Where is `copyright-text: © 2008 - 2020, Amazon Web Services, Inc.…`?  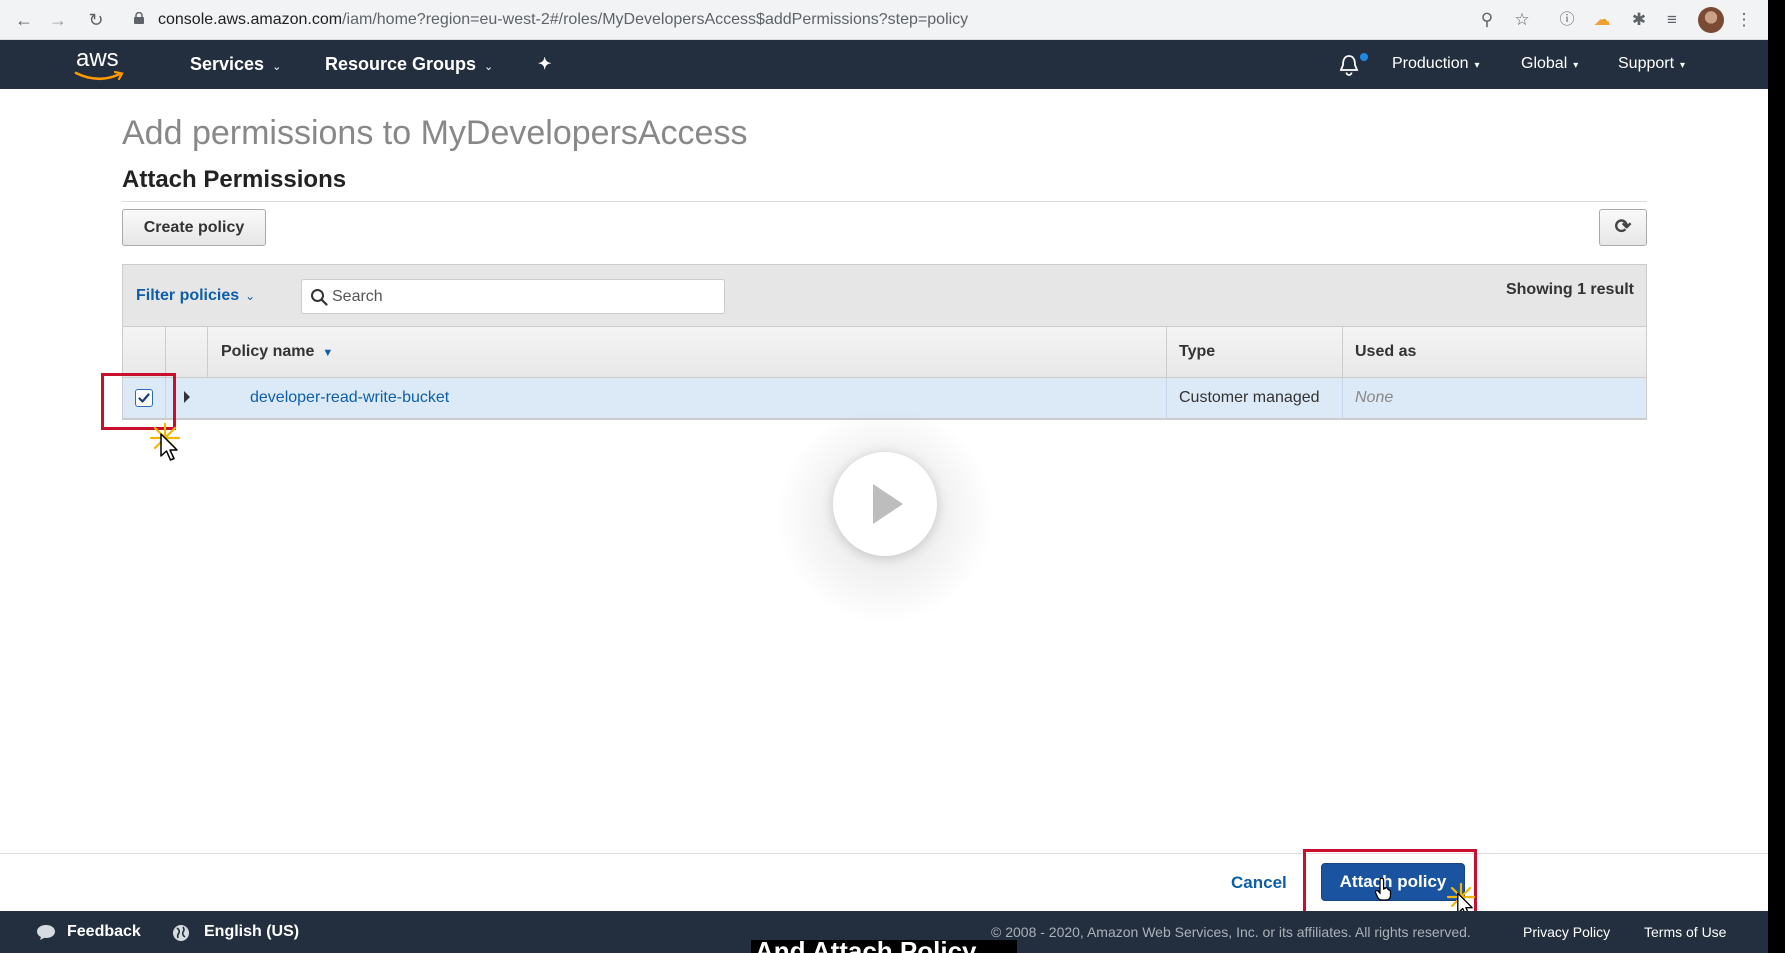 copyright-text: © 2008 - 2020, Amazon Web Services, Inc.… is located at coordinates (1231, 932).